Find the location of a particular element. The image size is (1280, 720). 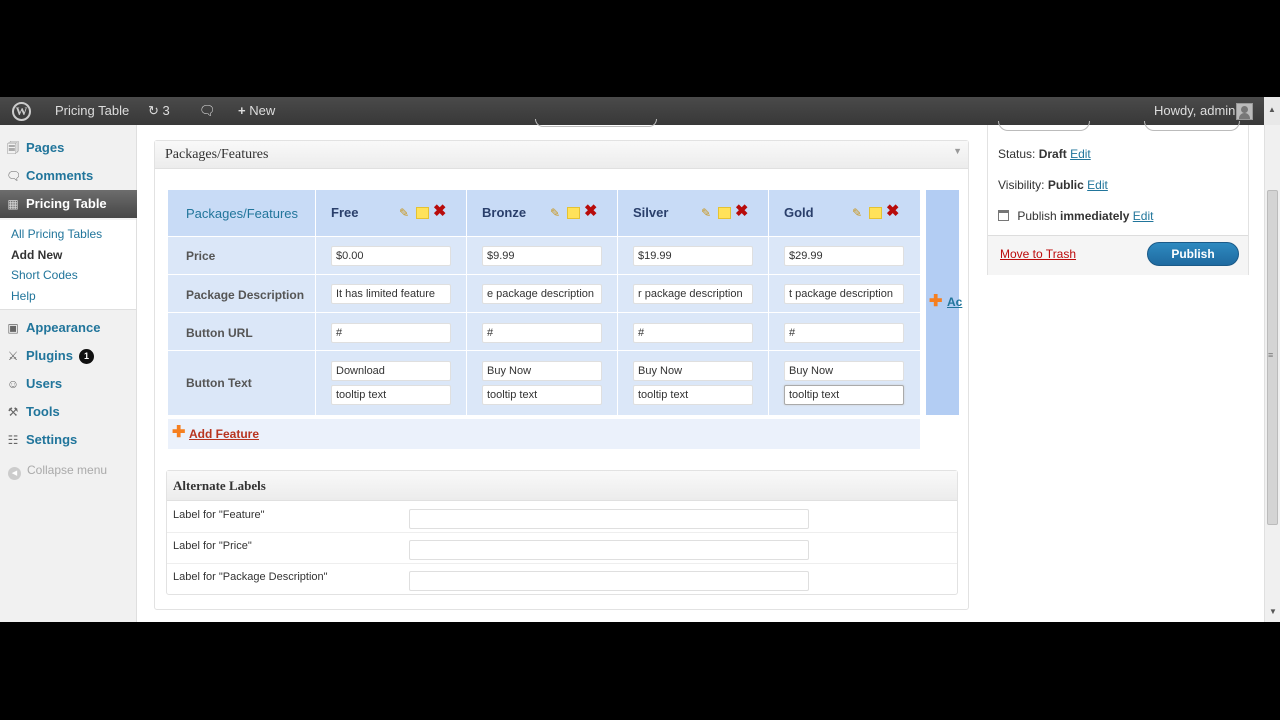

list-item: Label for "Feature" is located at coordinates (562, 517).